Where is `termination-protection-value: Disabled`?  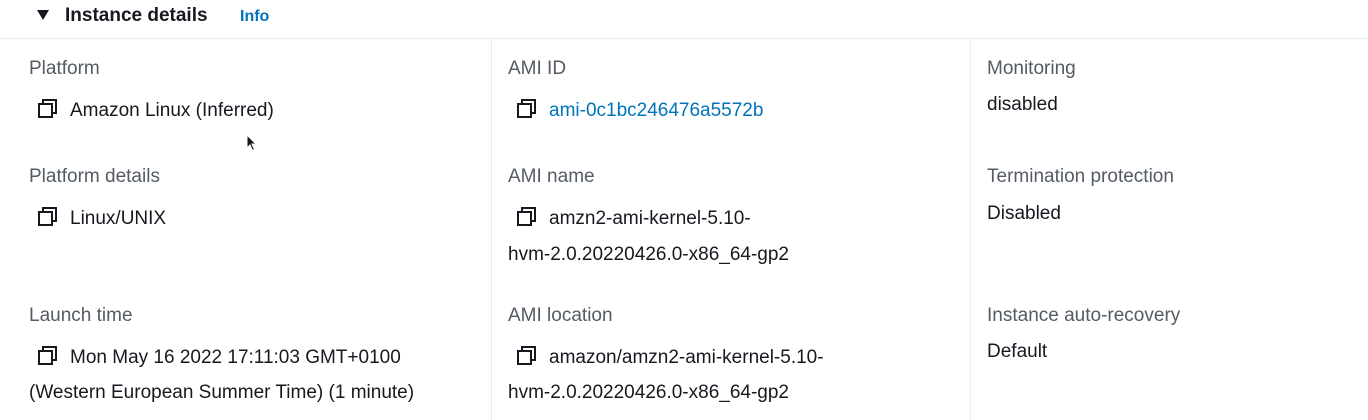 termination-protection-value: Disabled is located at coordinates (1024, 213).